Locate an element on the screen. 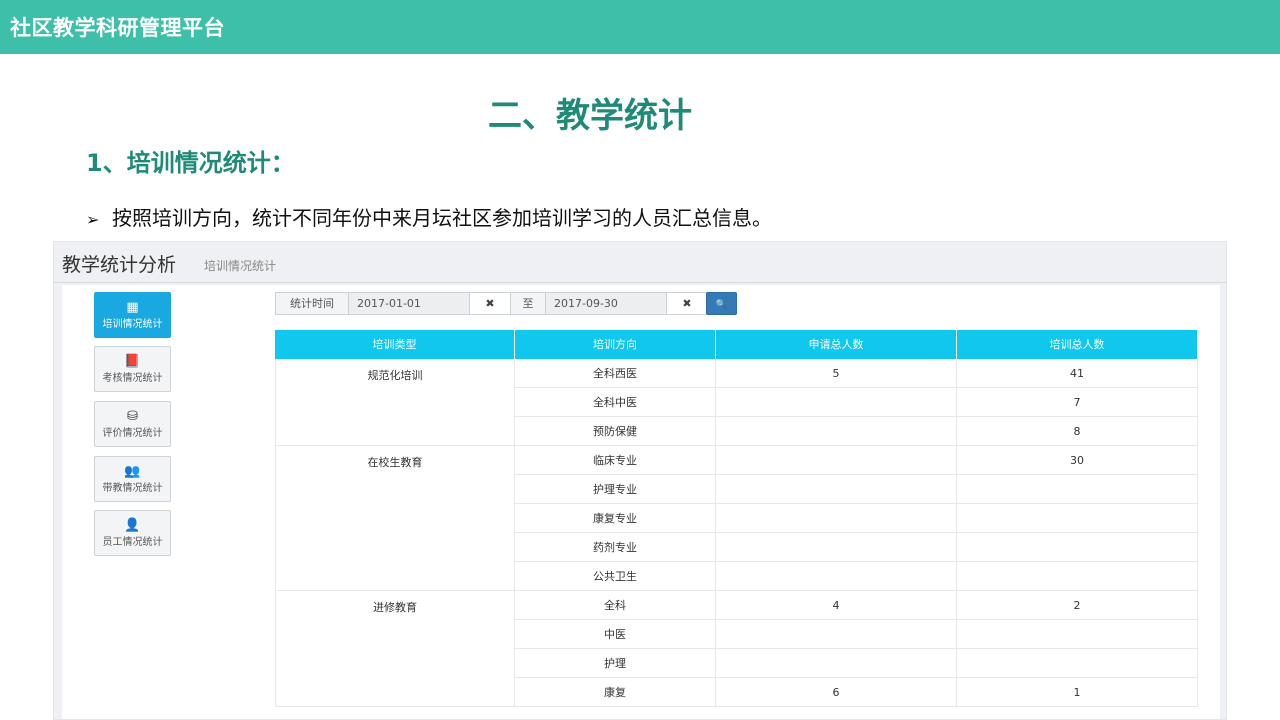 The width and height of the screenshot is (1280, 720). platform-title: 社区教学科研管理平台 is located at coordinates (117, 28).